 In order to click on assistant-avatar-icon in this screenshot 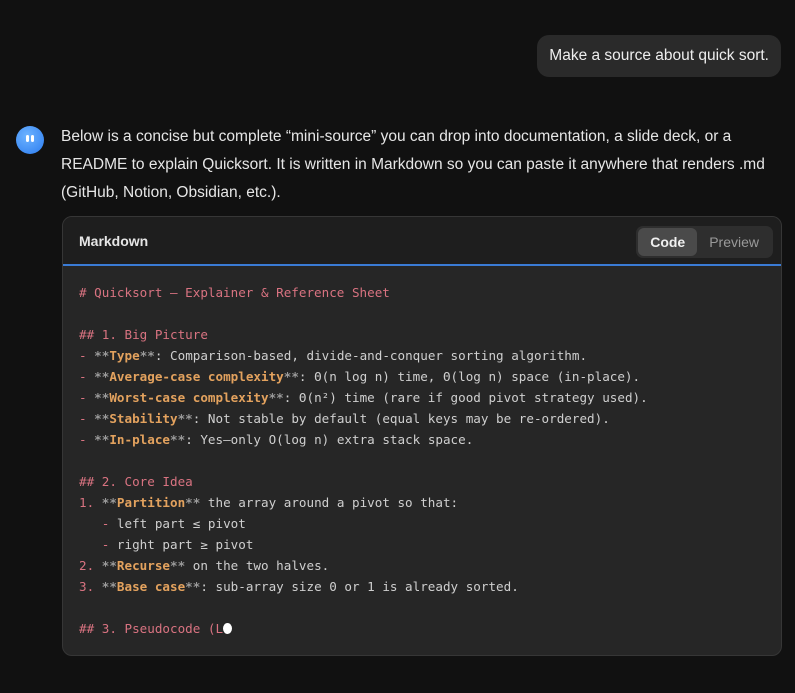, I will do `click(30, 140)`.